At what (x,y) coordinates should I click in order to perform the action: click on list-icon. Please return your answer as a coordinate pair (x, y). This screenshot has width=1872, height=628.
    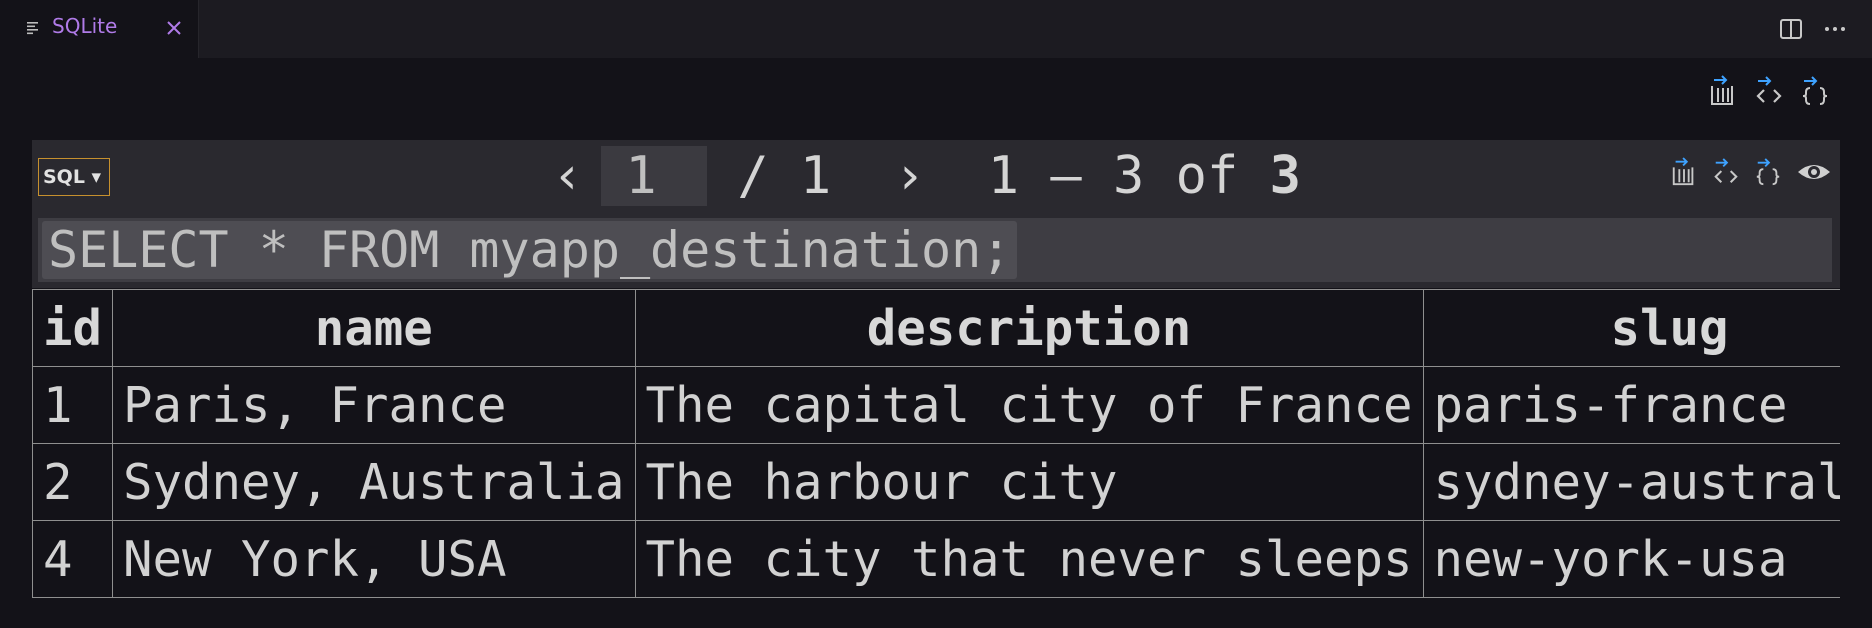
    Looking at the image, I should click on (32, 28).